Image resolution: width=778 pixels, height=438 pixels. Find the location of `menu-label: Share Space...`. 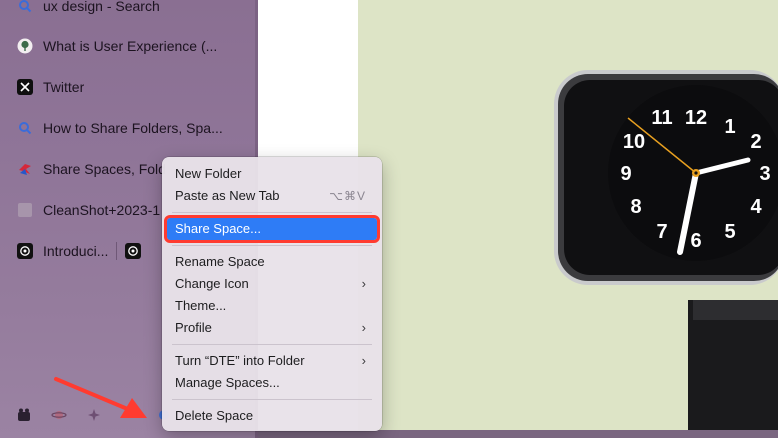

menu-label: Share Space... is located at coordinates (218, 228).